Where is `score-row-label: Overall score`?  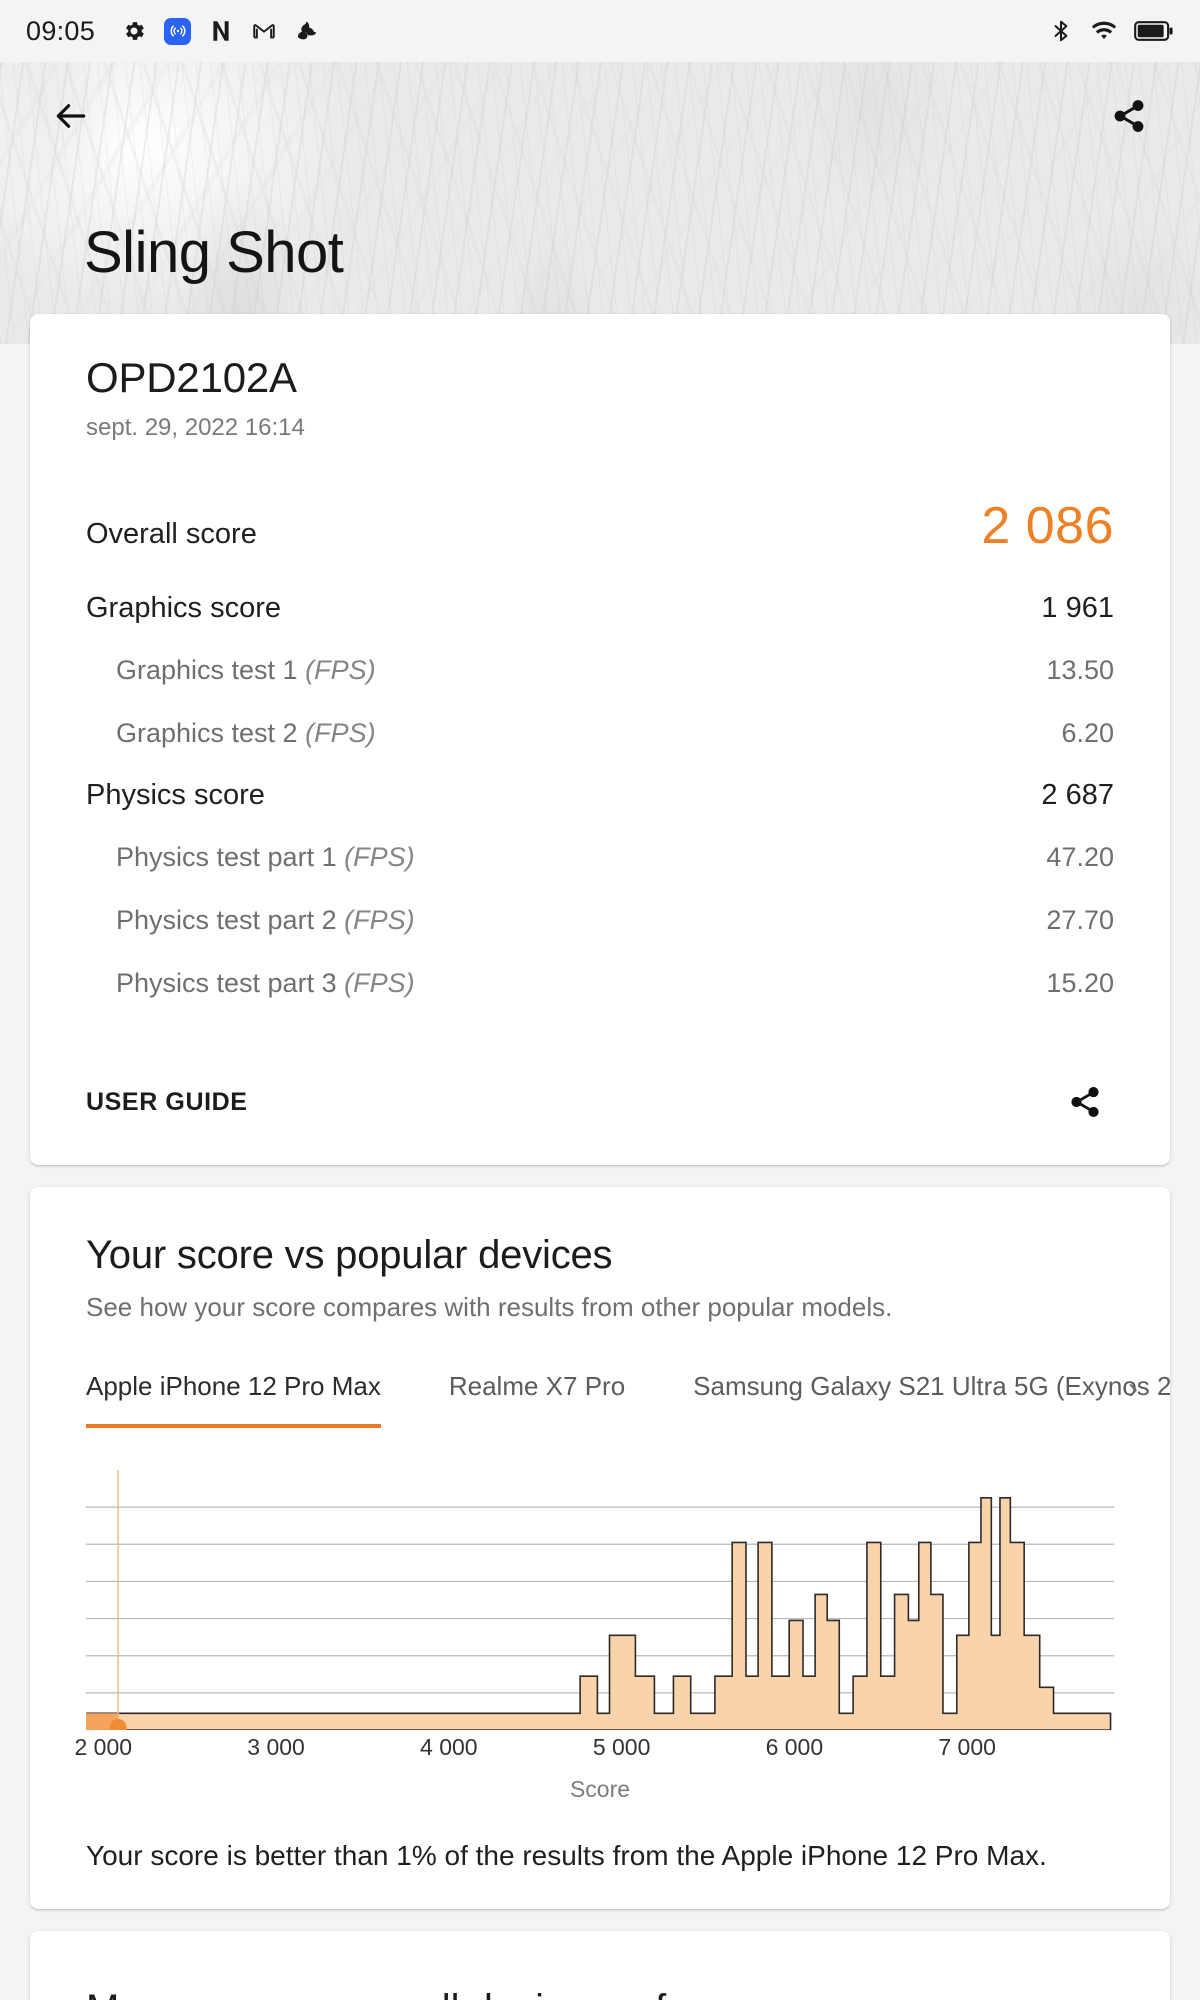
score-row-label: Overall score is located at coordinates (171, 534).